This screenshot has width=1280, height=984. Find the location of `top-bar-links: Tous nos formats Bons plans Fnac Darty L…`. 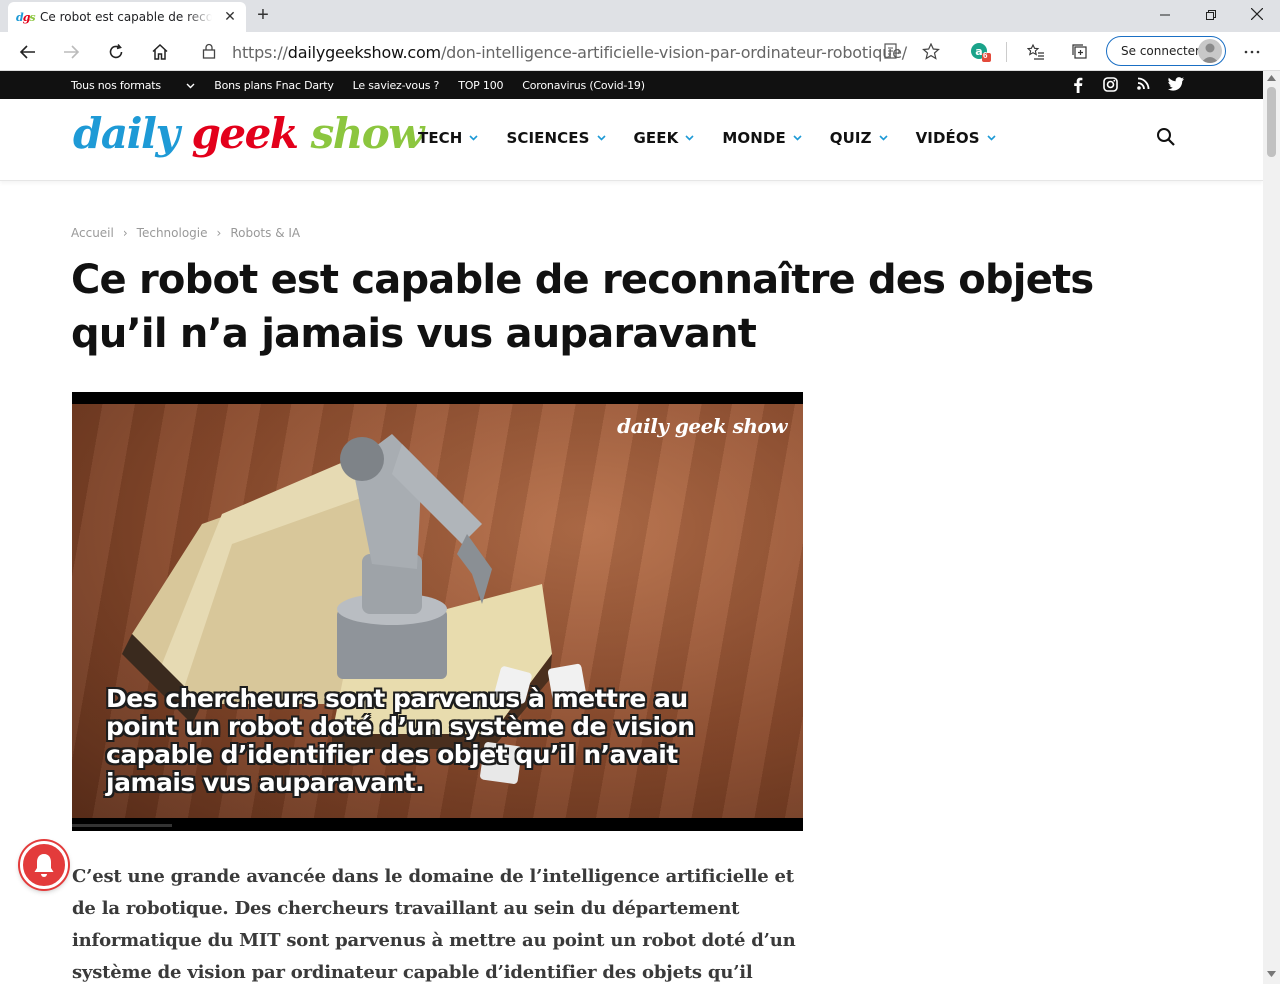

top-bar-links: Tous nos formats Bons plans Fnac Darty L… is located at coordinates (367, 85).